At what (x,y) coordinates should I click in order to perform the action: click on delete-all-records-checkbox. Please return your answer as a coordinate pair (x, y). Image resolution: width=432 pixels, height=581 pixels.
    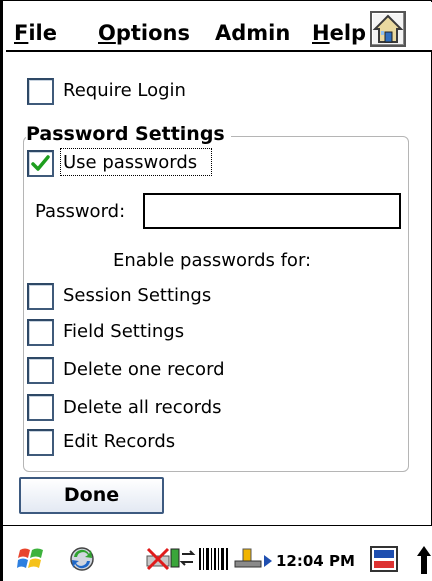
    Looking at the image, I should click on (40, 407).